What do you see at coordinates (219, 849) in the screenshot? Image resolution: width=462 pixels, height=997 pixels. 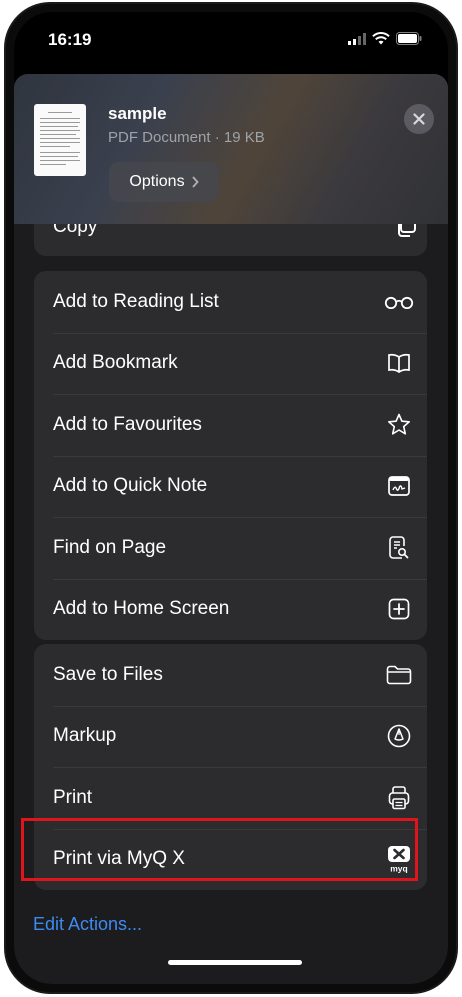 I see `highlight-box` at bounding box center [219, 849].